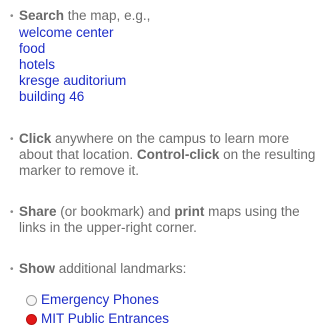 Image resolution: width=333 pixels, height=328 pixels. I want to click on landmark-label-mit-public-entrances: MIT Public Entrances, so click(105, 319).